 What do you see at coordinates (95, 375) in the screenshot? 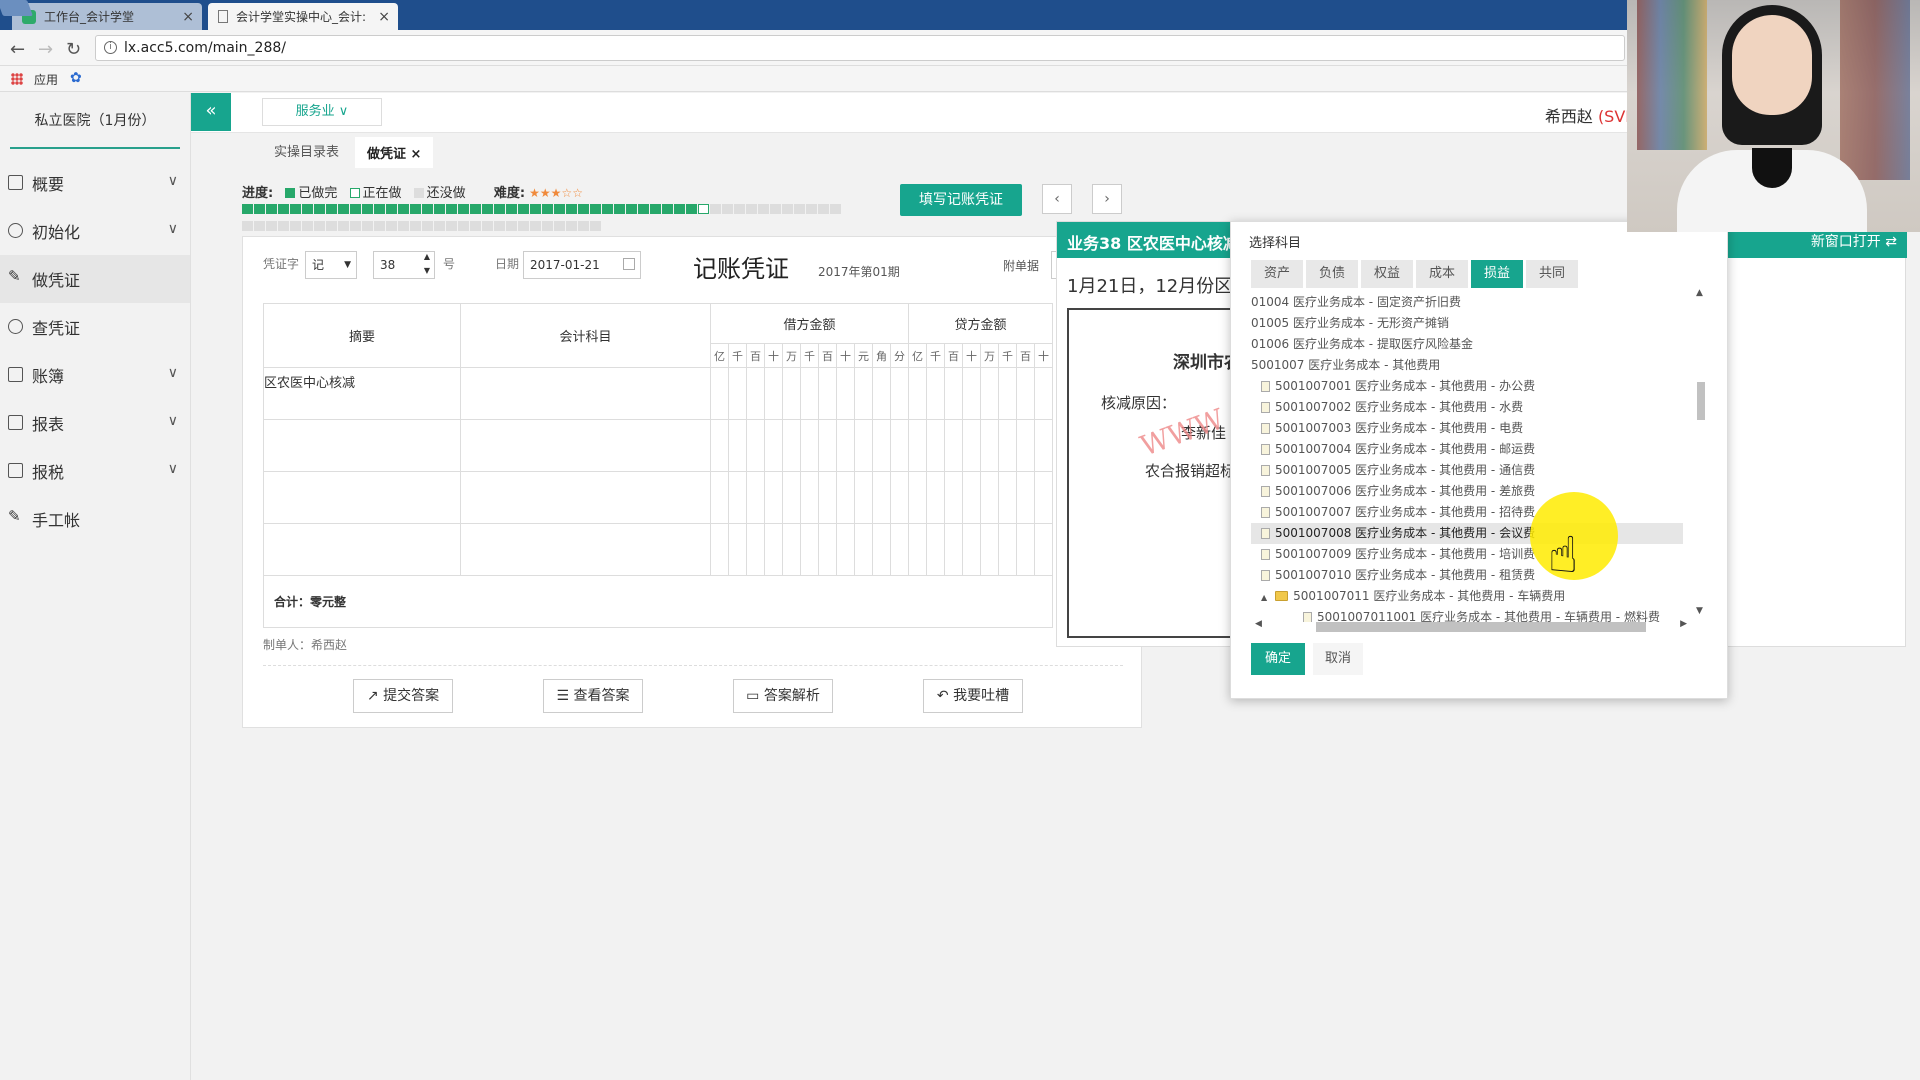
I see `sidebar-item-ledger: 账簿 ∨` at bounding box center [95, 375].